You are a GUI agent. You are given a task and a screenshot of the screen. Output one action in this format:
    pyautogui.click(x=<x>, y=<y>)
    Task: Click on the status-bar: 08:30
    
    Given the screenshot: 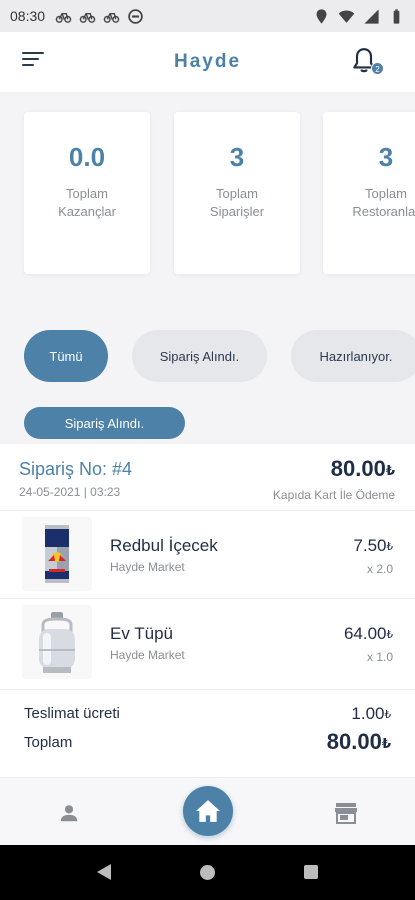 What is the action you would take?
    pyautogui.click(x=207, y=16)
    